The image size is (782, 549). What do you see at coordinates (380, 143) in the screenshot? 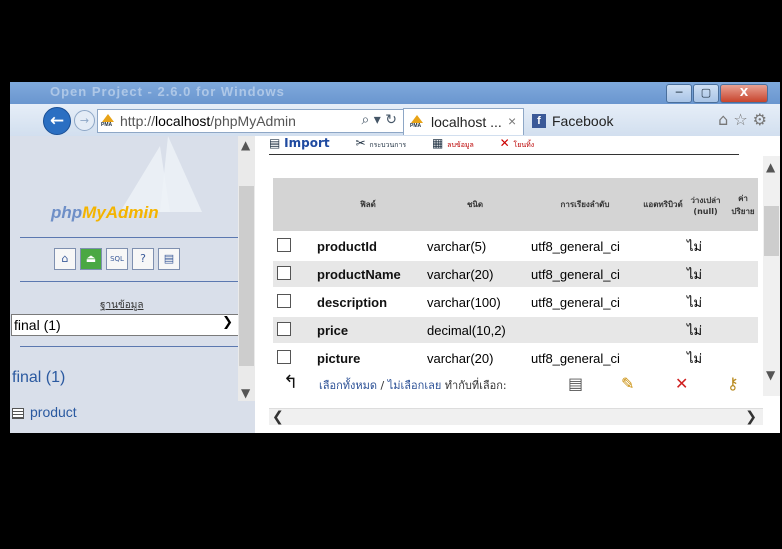
I see `tab-operations: ✂ กระบวนการ` at bounding box center [380, 143].